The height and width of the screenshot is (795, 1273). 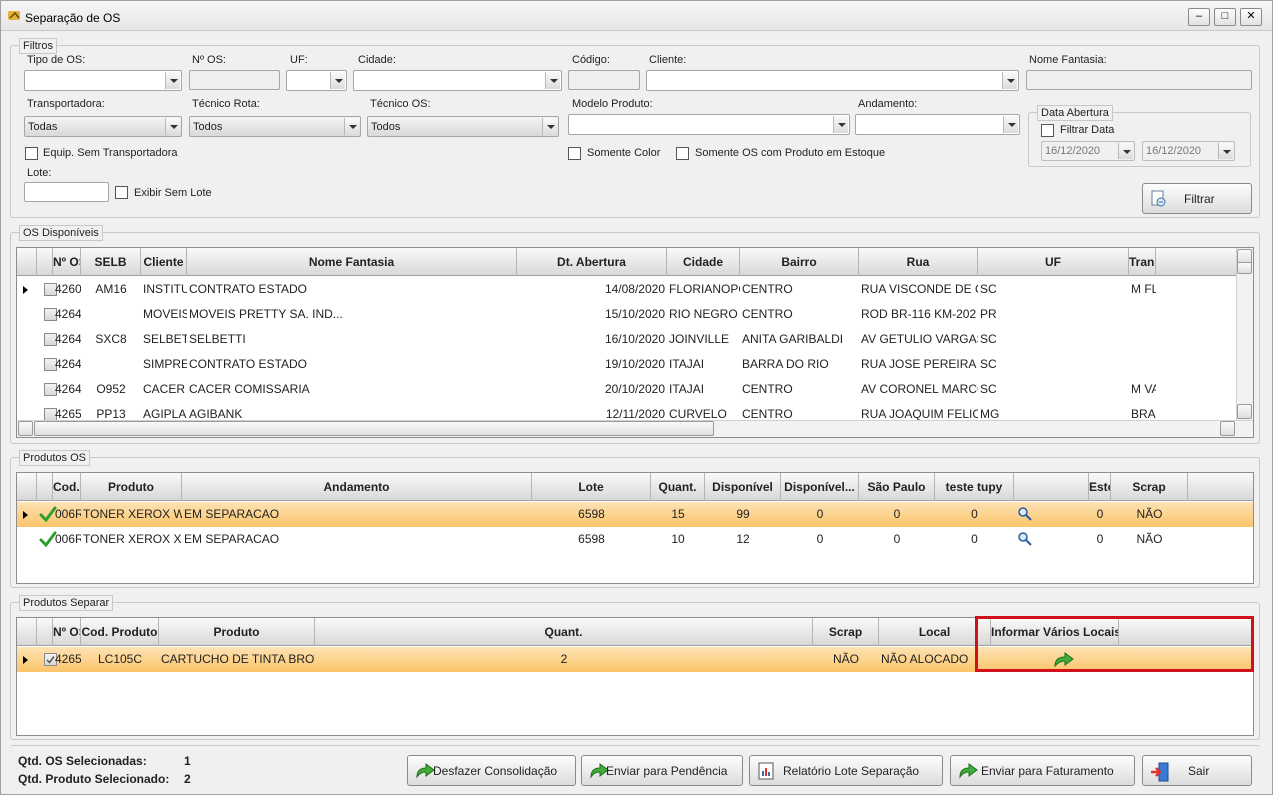 What do you see at coordinates (68, 389) in the screenshot?
I see `cell-0: 4264458` at bounding box center [68, 389].